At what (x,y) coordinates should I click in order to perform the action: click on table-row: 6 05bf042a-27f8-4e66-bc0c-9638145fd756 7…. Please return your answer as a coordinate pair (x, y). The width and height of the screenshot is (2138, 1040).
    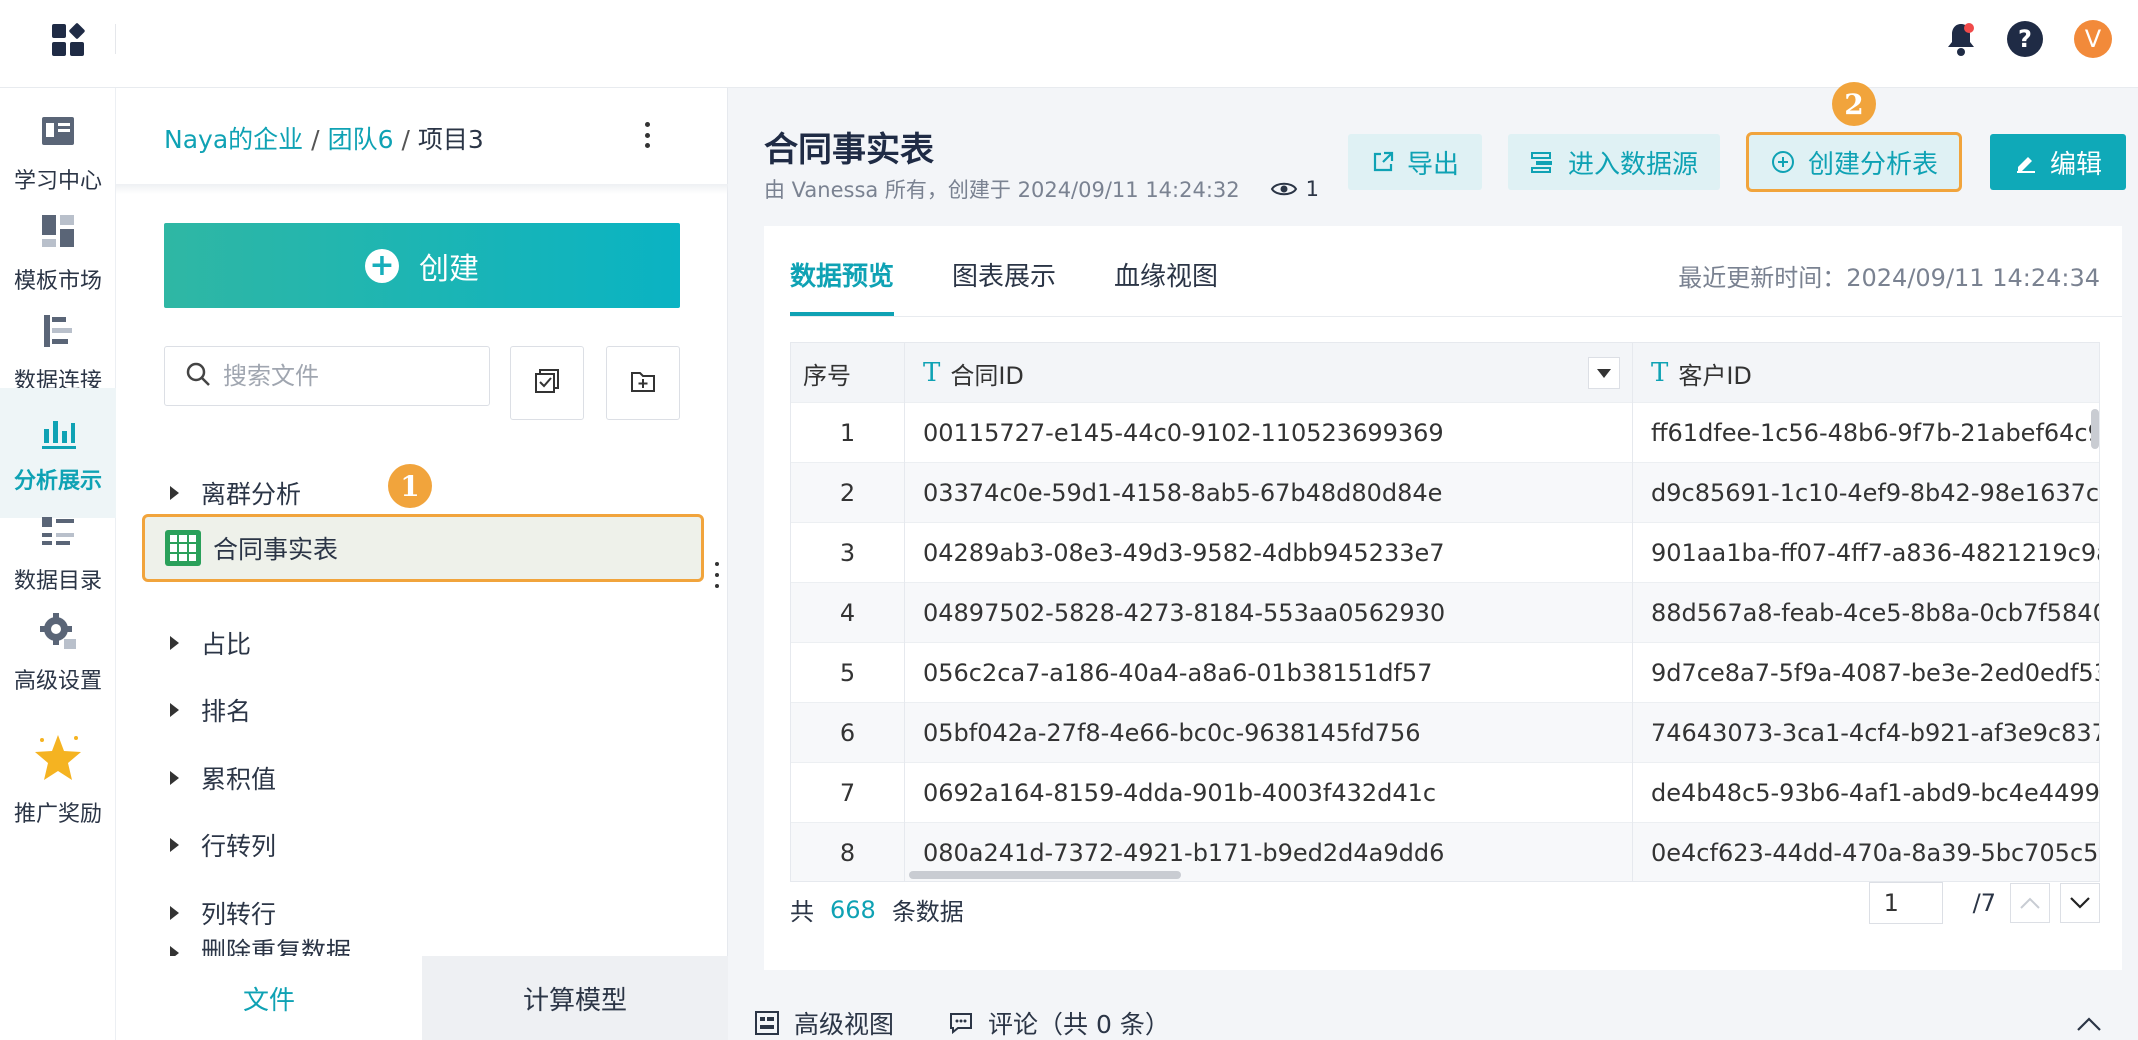
    Looking at the image, I should click on (1445, 733).